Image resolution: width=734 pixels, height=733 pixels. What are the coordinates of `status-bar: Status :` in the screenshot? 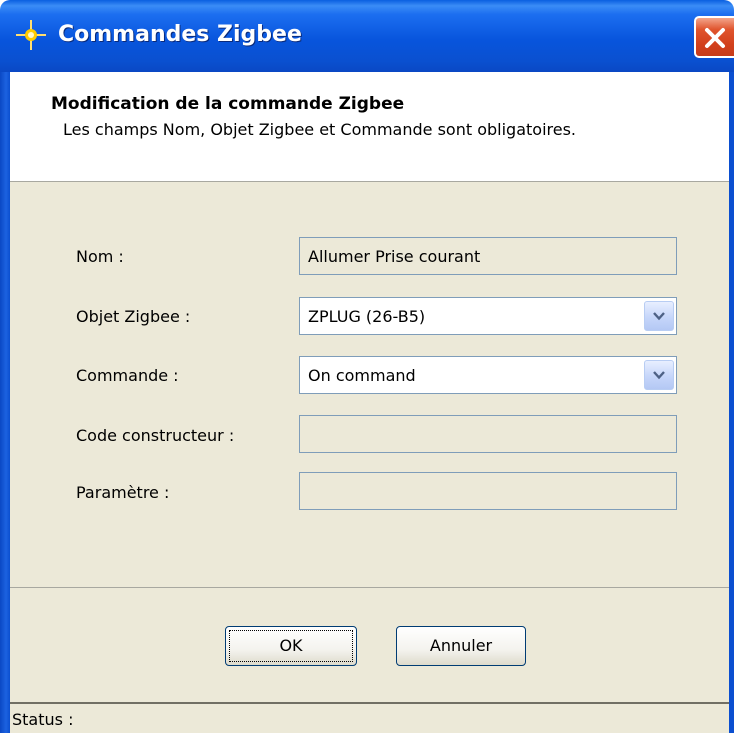 It's located at (369, 717).